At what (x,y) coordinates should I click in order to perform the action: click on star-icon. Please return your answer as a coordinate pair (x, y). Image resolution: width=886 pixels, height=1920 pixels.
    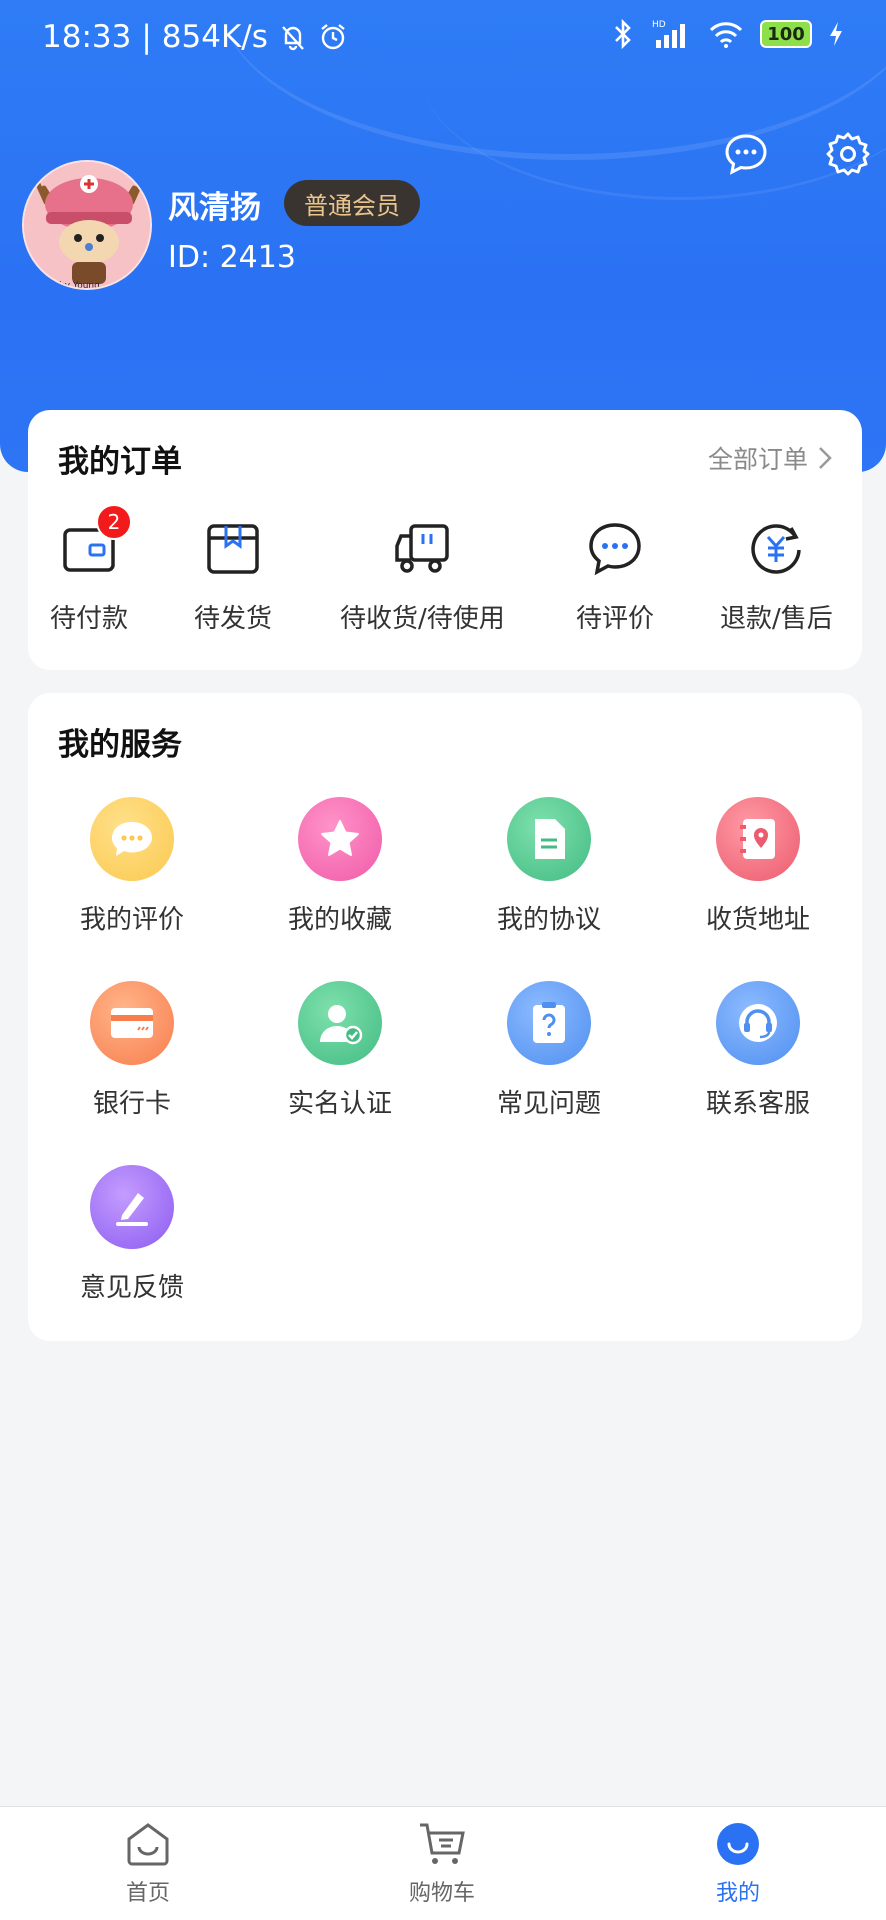
    Looking at the image, I should click on (340, 838).